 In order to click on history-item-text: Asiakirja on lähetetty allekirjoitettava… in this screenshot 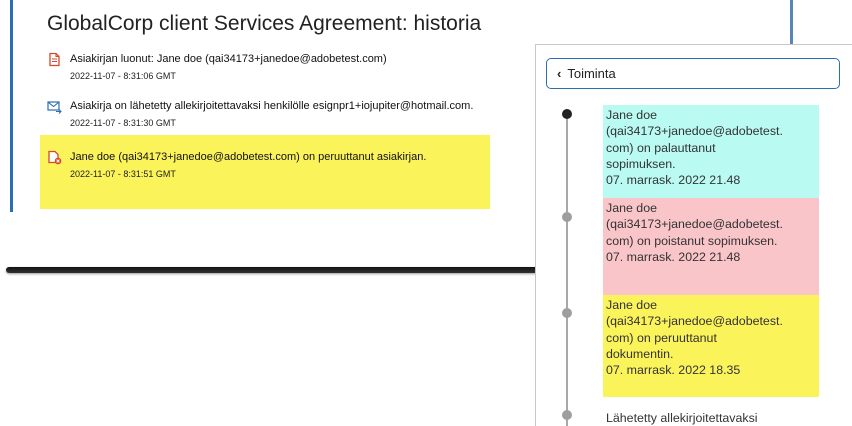, I will do `click(272, 106)`.